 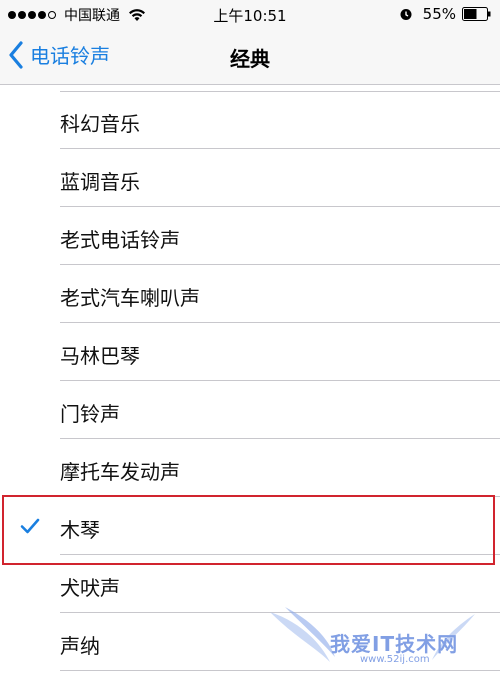 What do you see at coordinates (250, 294) in the screenshot?
I see `list-item: 老式汽车喇叭声` at bounding box center [250, 294].